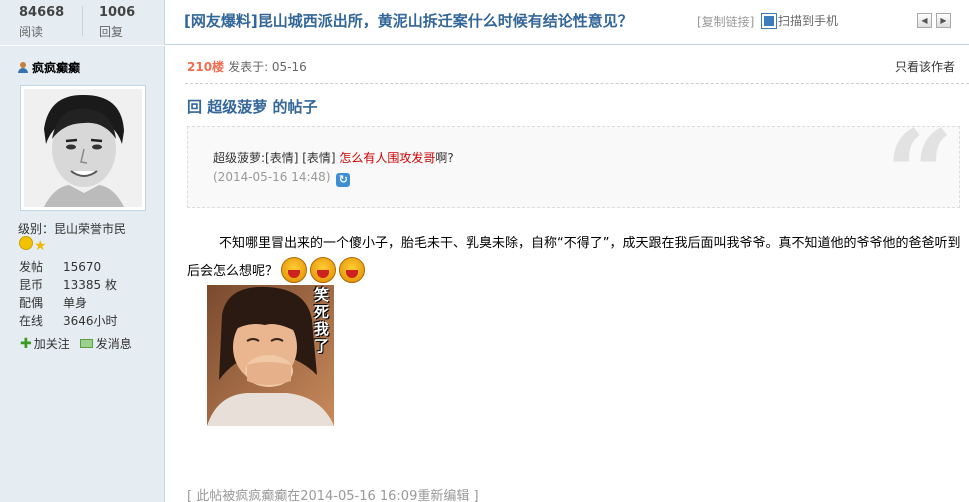 This screenshot has width=969, height=502. I want to click on quote-suffix: 啊?, so click(444, 158).